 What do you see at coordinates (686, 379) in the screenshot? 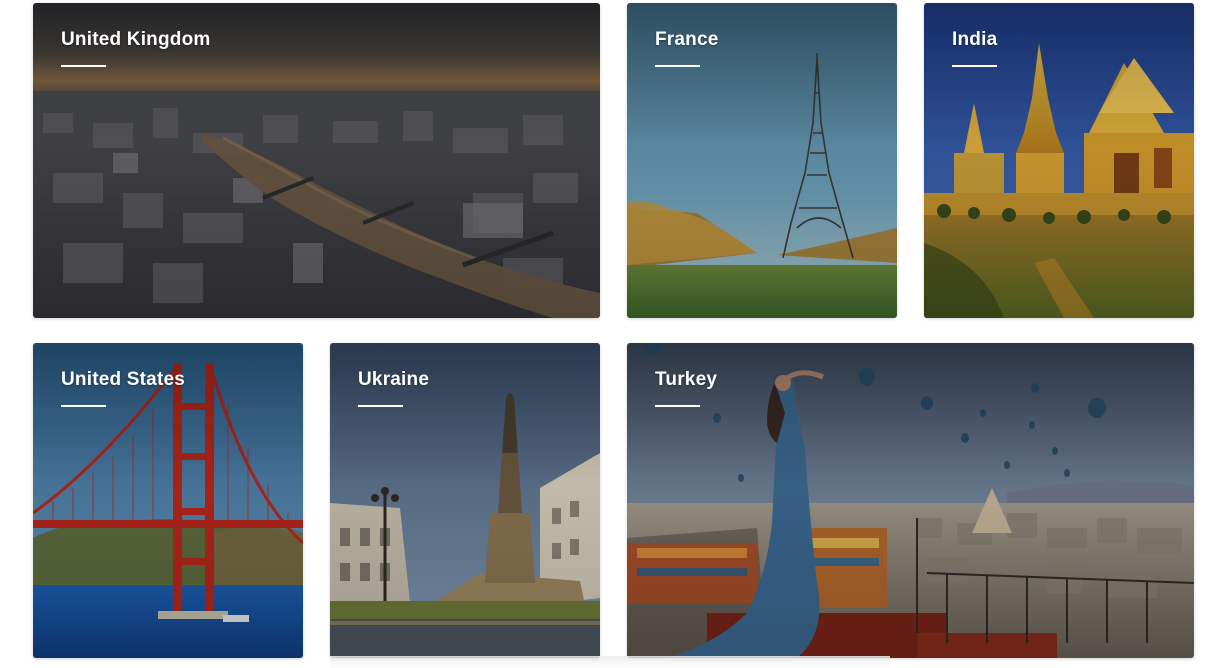
I see `destination-title: Turkey` at bounding box center [686, 379].